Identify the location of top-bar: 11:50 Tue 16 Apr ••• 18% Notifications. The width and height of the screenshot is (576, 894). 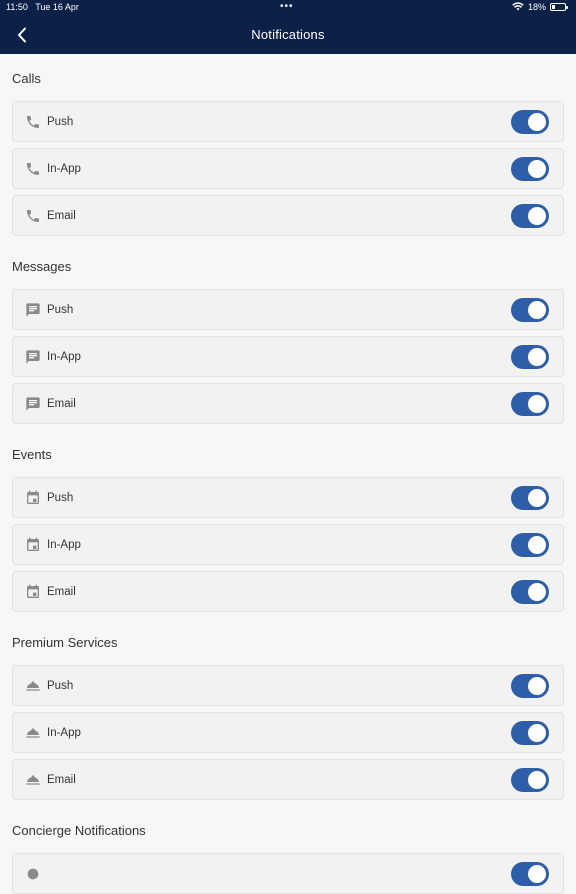
(288, 27).